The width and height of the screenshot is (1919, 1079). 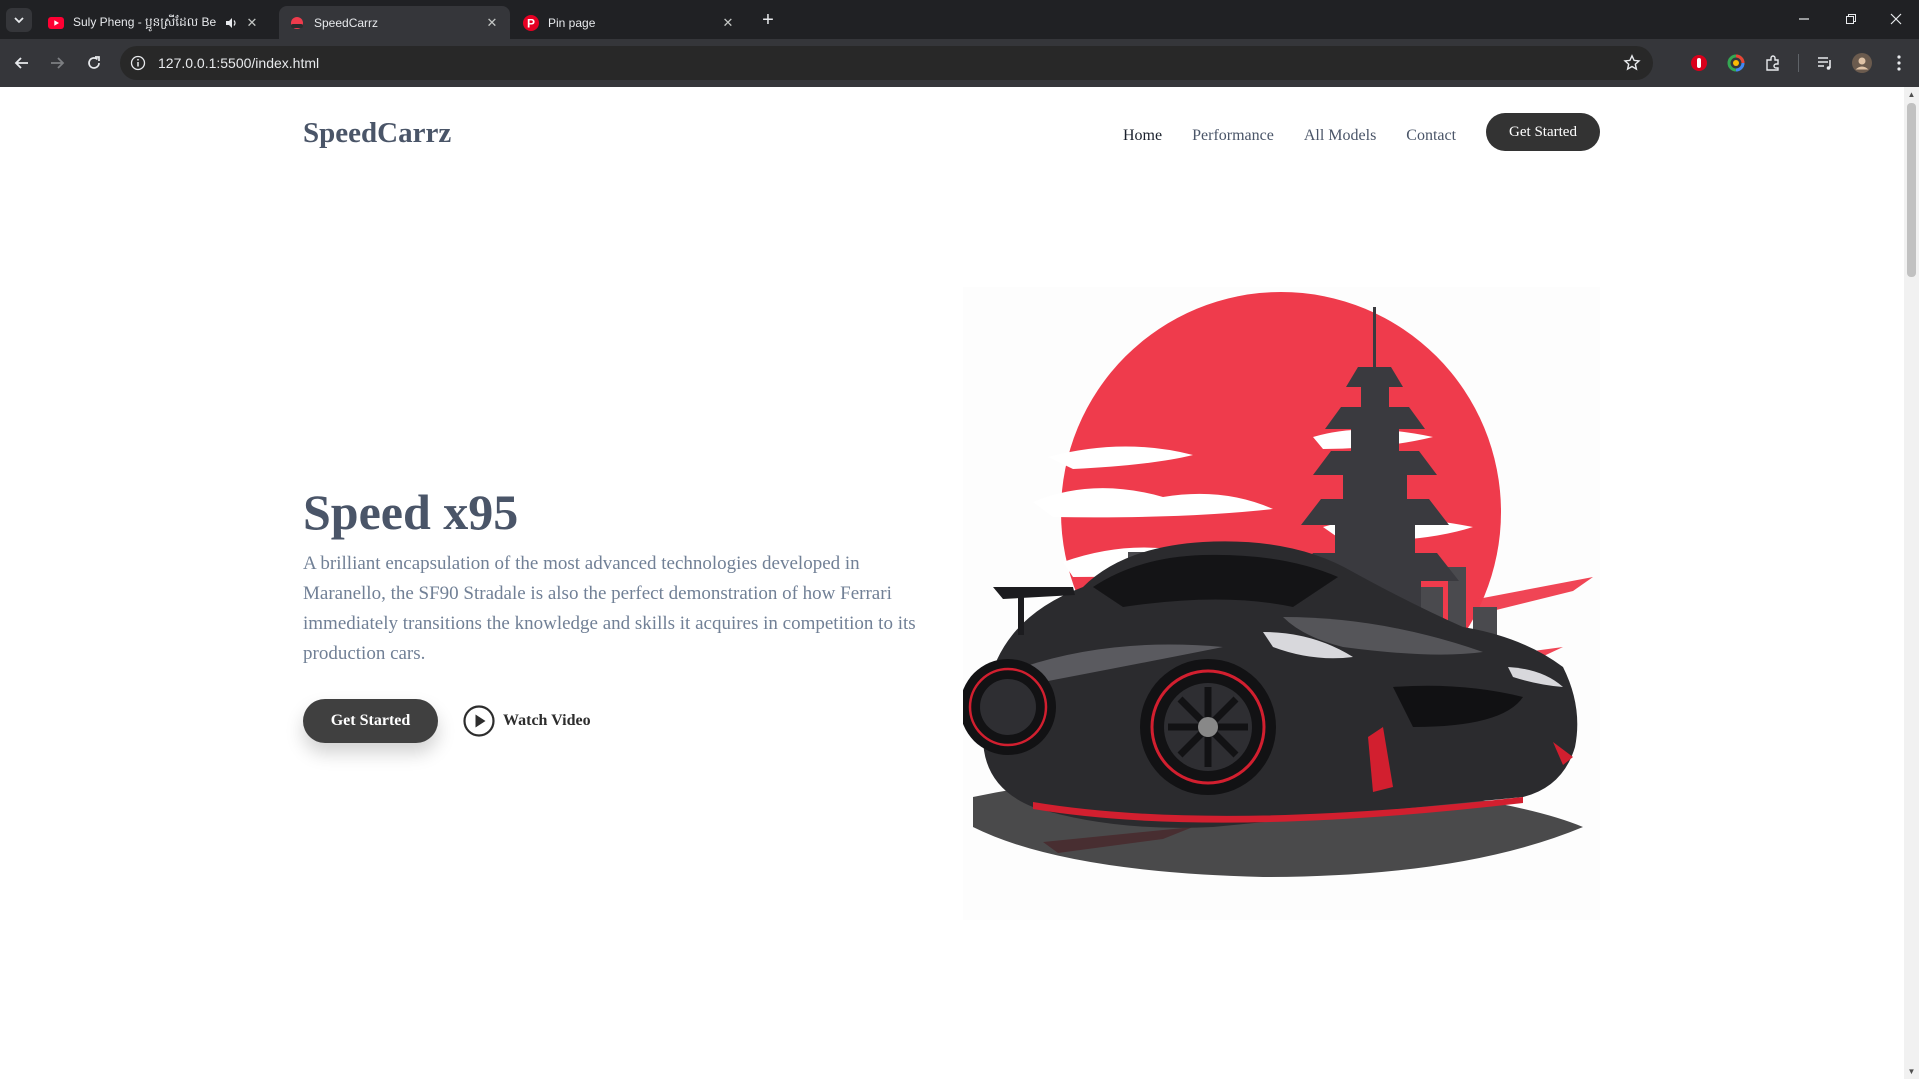 I want to click on tab-speedcarrz: SpeedCarrz ✕, so click(x=394, y=22).